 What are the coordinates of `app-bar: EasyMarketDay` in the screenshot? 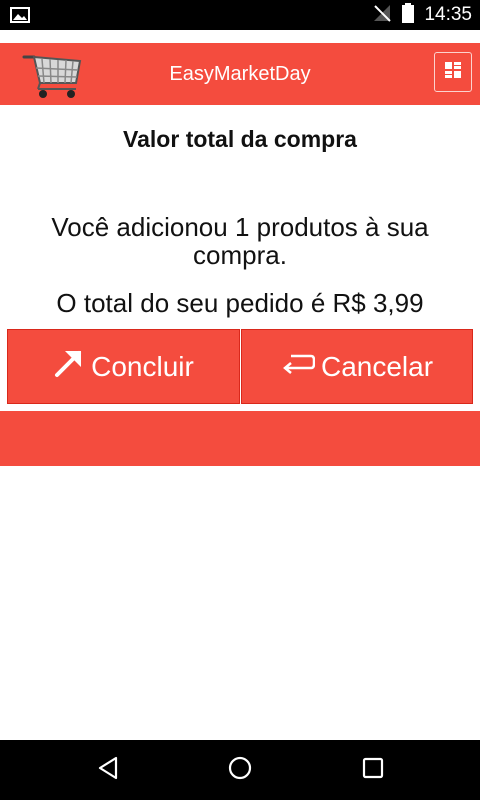 It's located at (240, 74).